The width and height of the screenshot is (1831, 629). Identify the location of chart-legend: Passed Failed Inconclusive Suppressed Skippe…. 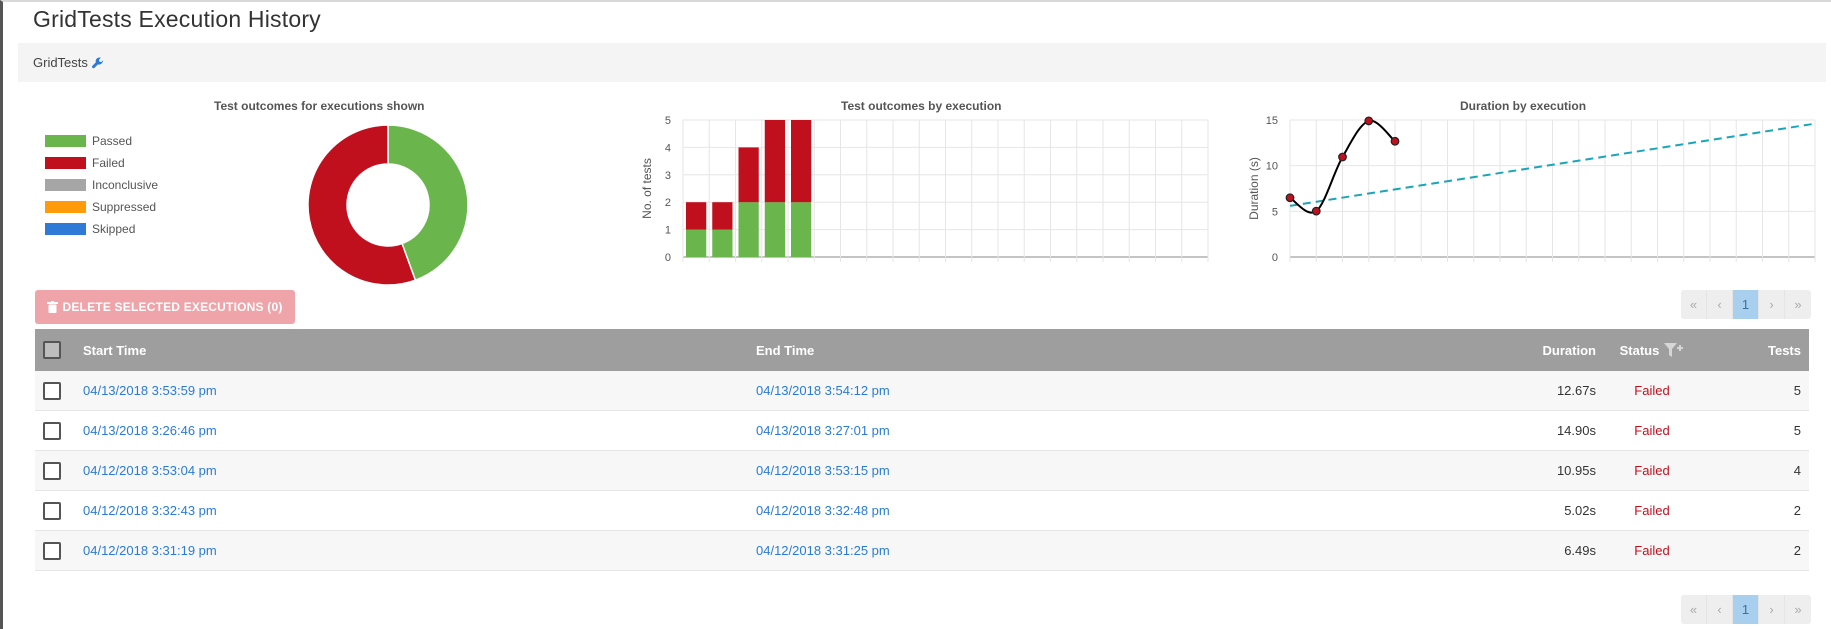
(101, 185).